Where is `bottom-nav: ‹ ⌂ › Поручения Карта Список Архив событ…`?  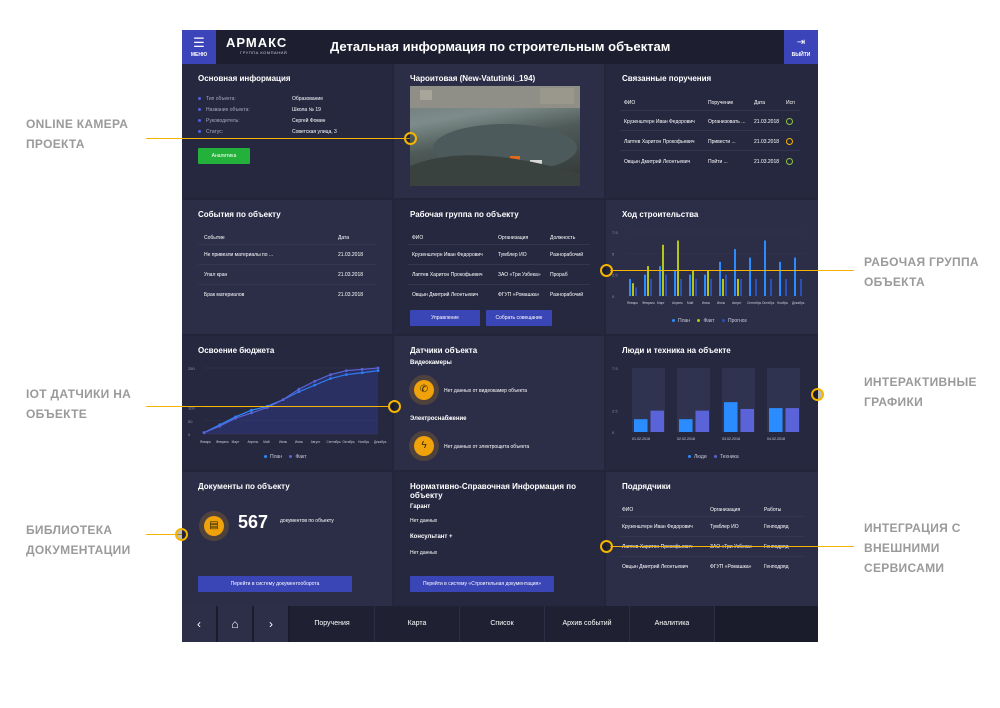
bottom-nav: ‹ ⌂ › Поручения Карта Список Архив событ… is located at coordinates (500, 624).